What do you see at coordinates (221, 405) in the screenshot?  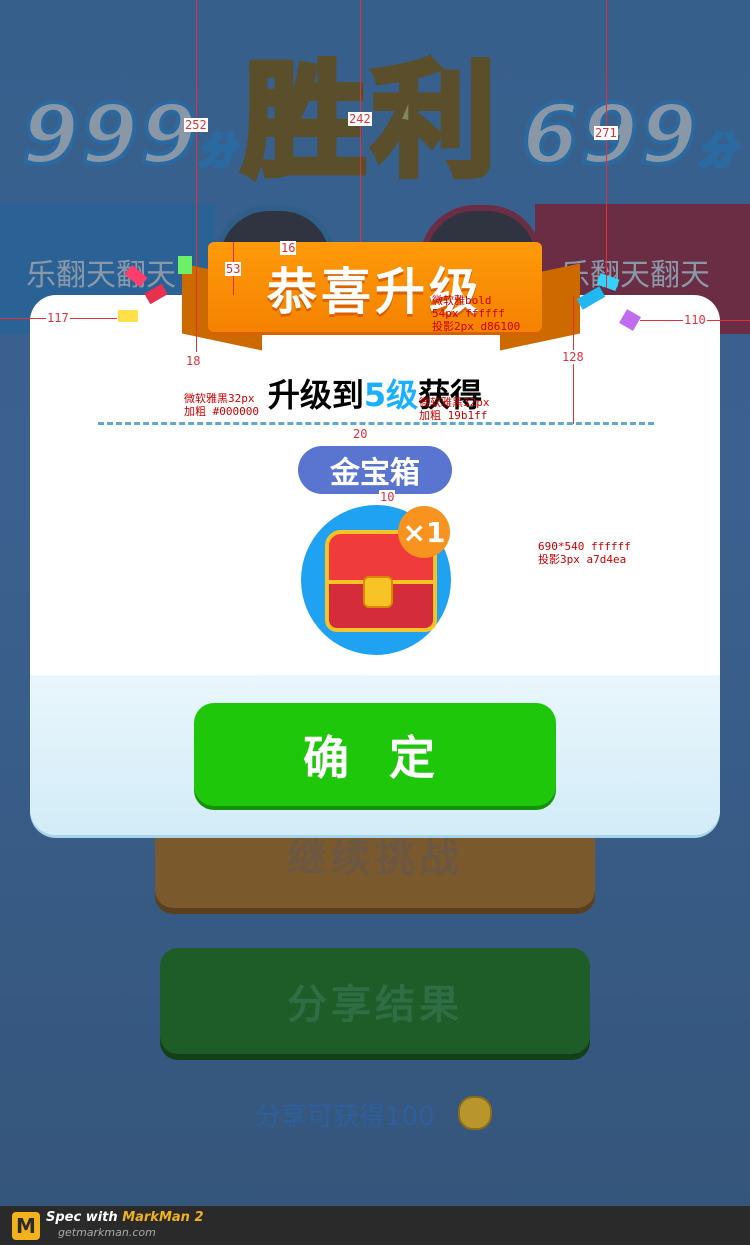 I see `spec-note-black-text: 微软雅黑32px 加粗 #000000` at bounding box center [221, 405].